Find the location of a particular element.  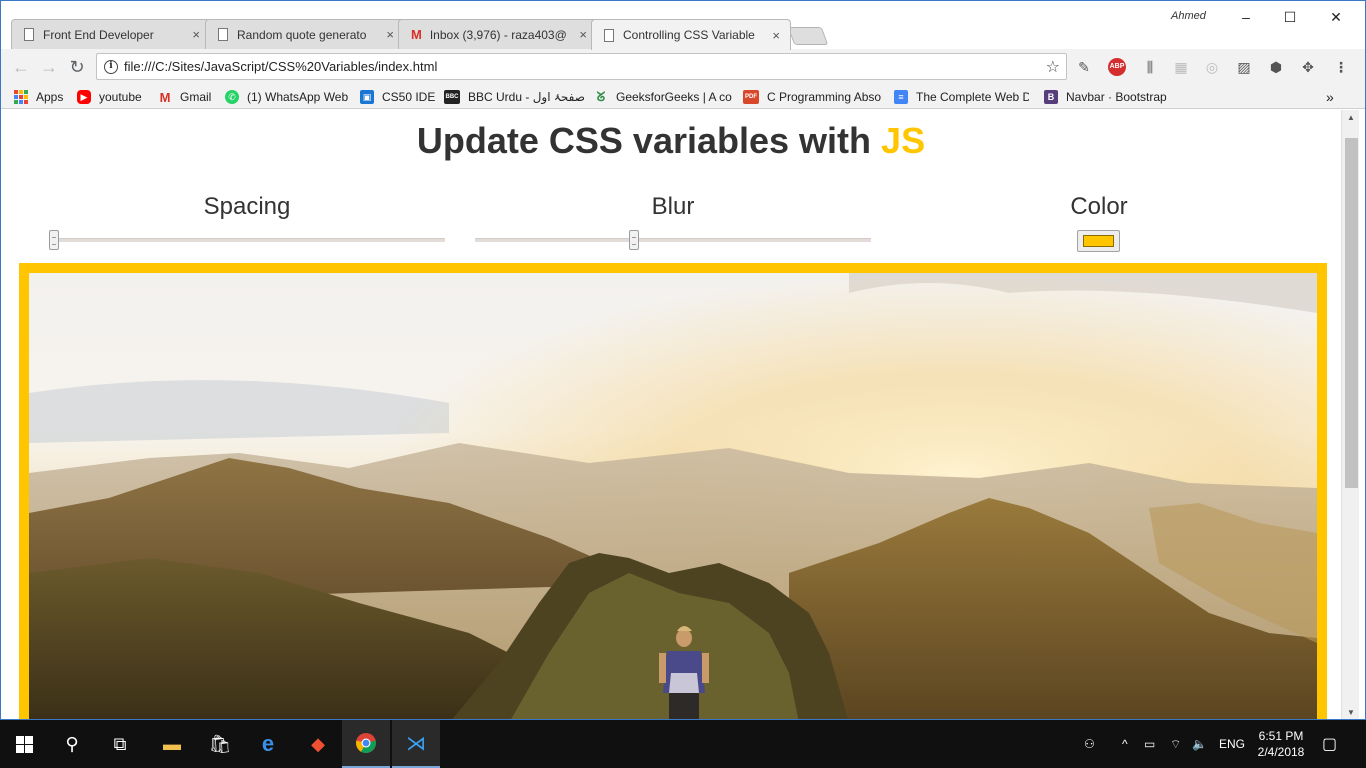

tab-random-quote-generator: Random quote generato × is located at coordinates (305, 34).